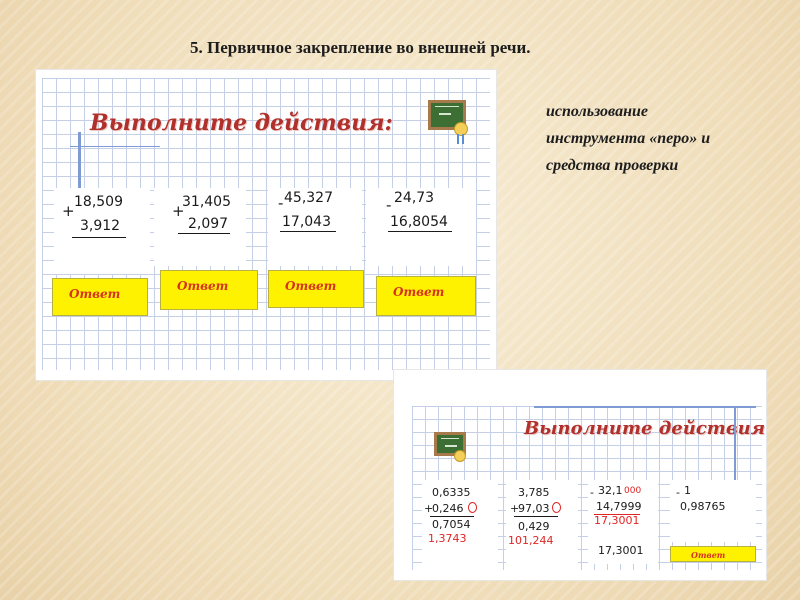 Image resolution: width=800 pixels, height=600 pixels. What do you see at coordinates (617, 520) in the screenshot?
I see `handwritten-answer: 17,3001` at bounding box center [617, 520].